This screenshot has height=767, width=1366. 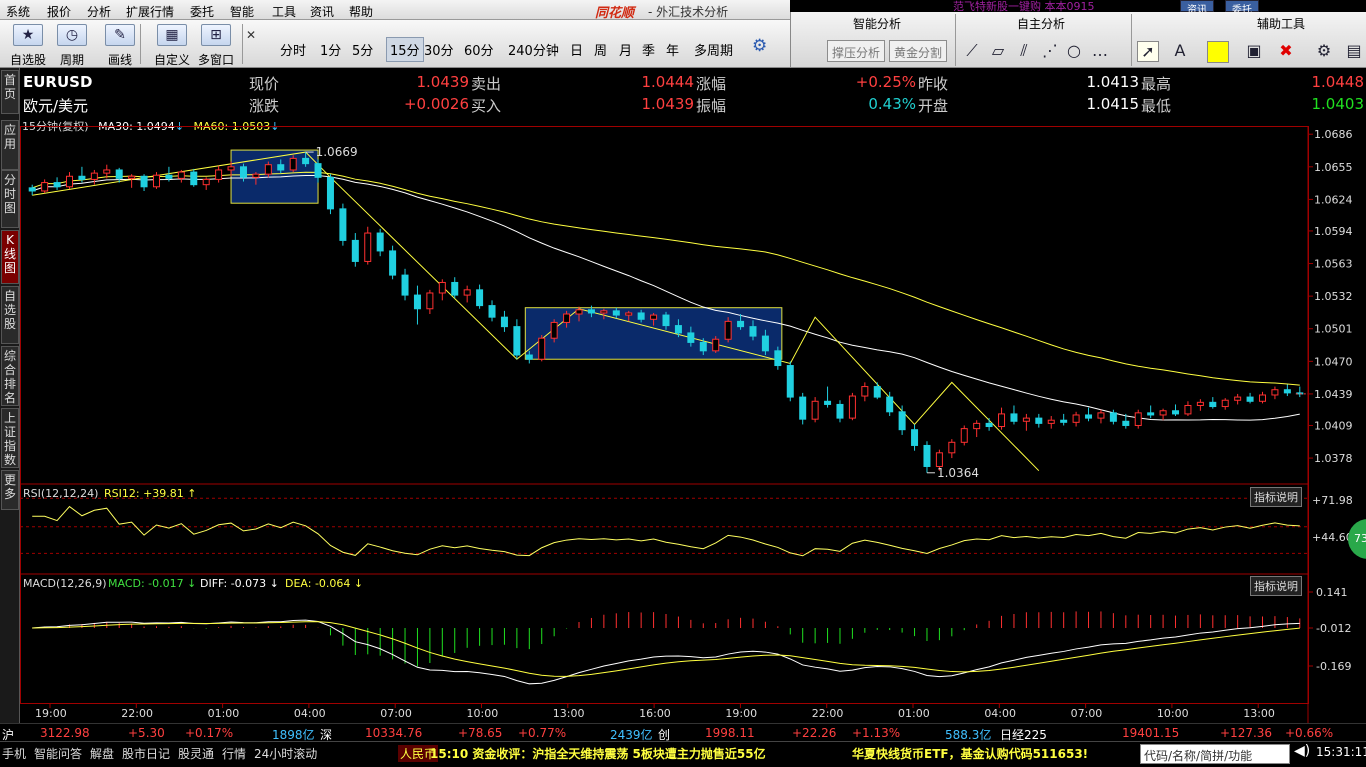 What do you see at coordinates (330, 49) in the screenshot?
I see `period-tab: 1分` at bounding box center [330, 49].